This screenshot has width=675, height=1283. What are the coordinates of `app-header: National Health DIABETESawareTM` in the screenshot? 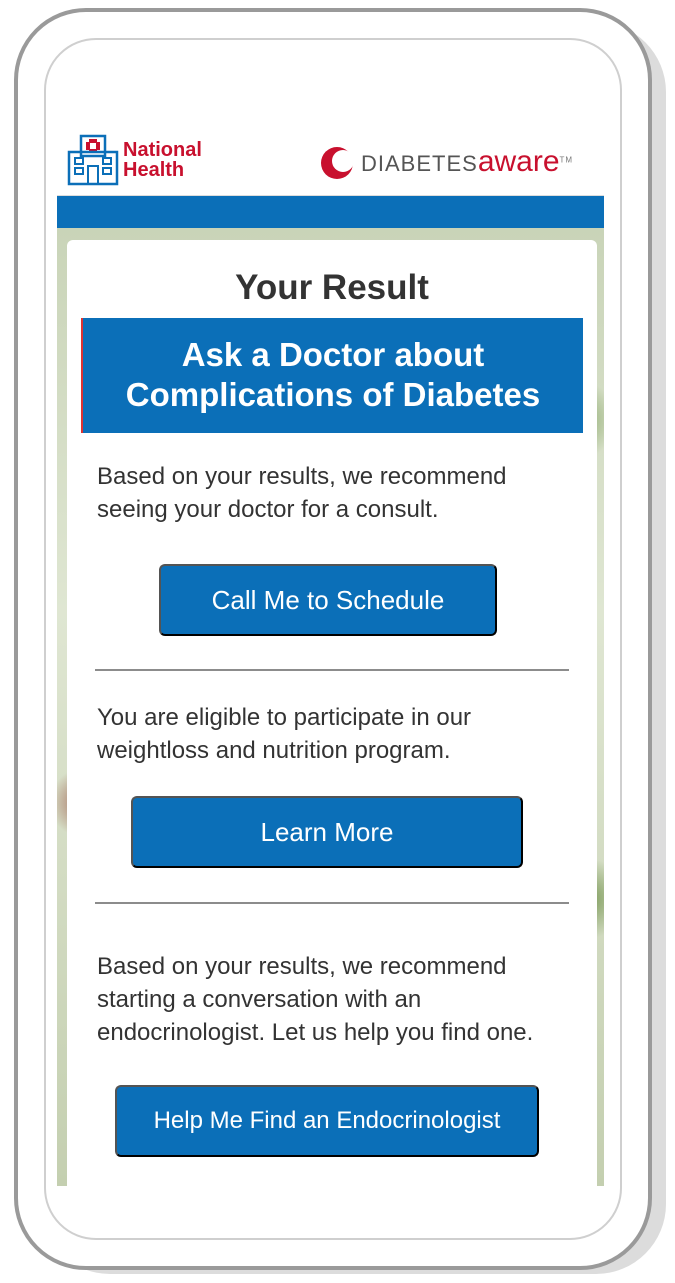 It's located at (330, 162).